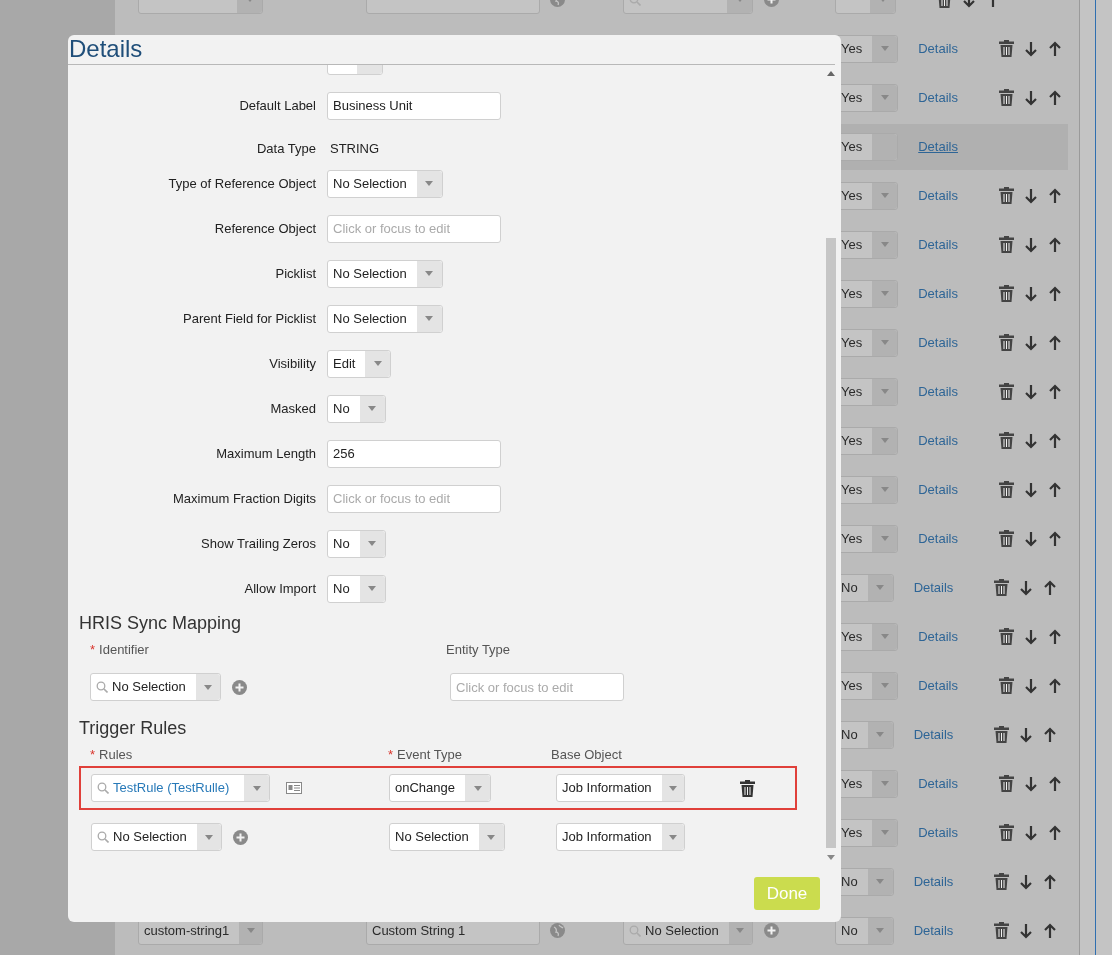 This screenshot has height=955, width=1112. Describe the element at coordinates (265, 453) in the screenshot. I see `field-label: Maximum Length` at that location.